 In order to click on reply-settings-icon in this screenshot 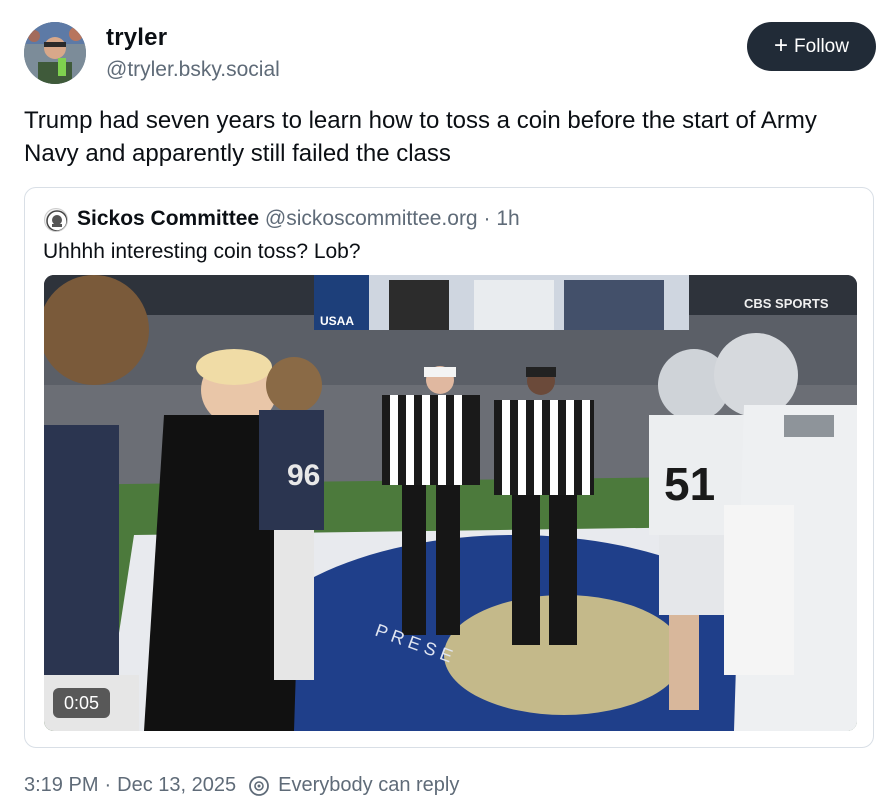, I will do `click(259, 785)`.